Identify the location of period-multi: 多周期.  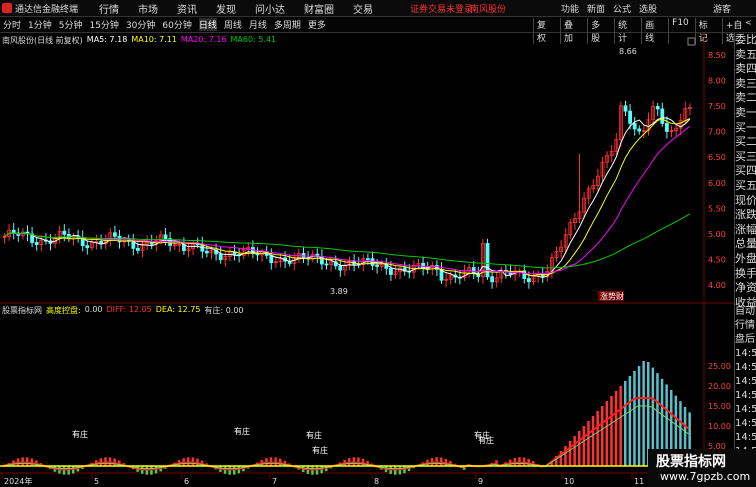
(287, 24).